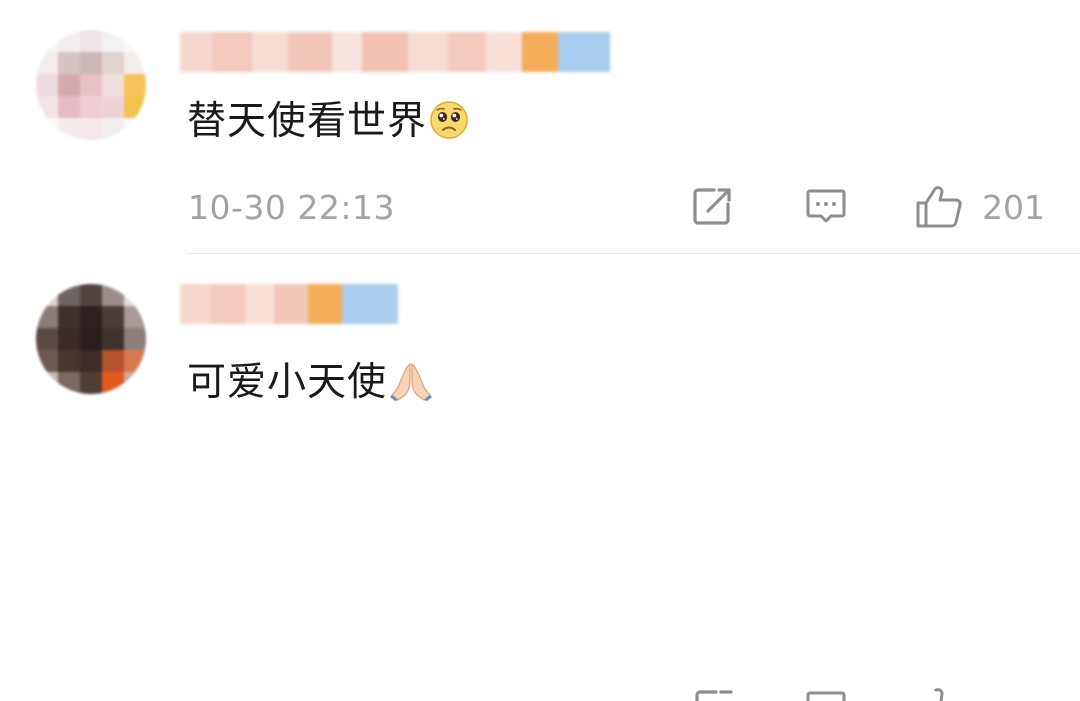 Image resolution: width=1080 pixels, height=701 pixels. I want to click on comment-actions-partial, so click(540, 693).